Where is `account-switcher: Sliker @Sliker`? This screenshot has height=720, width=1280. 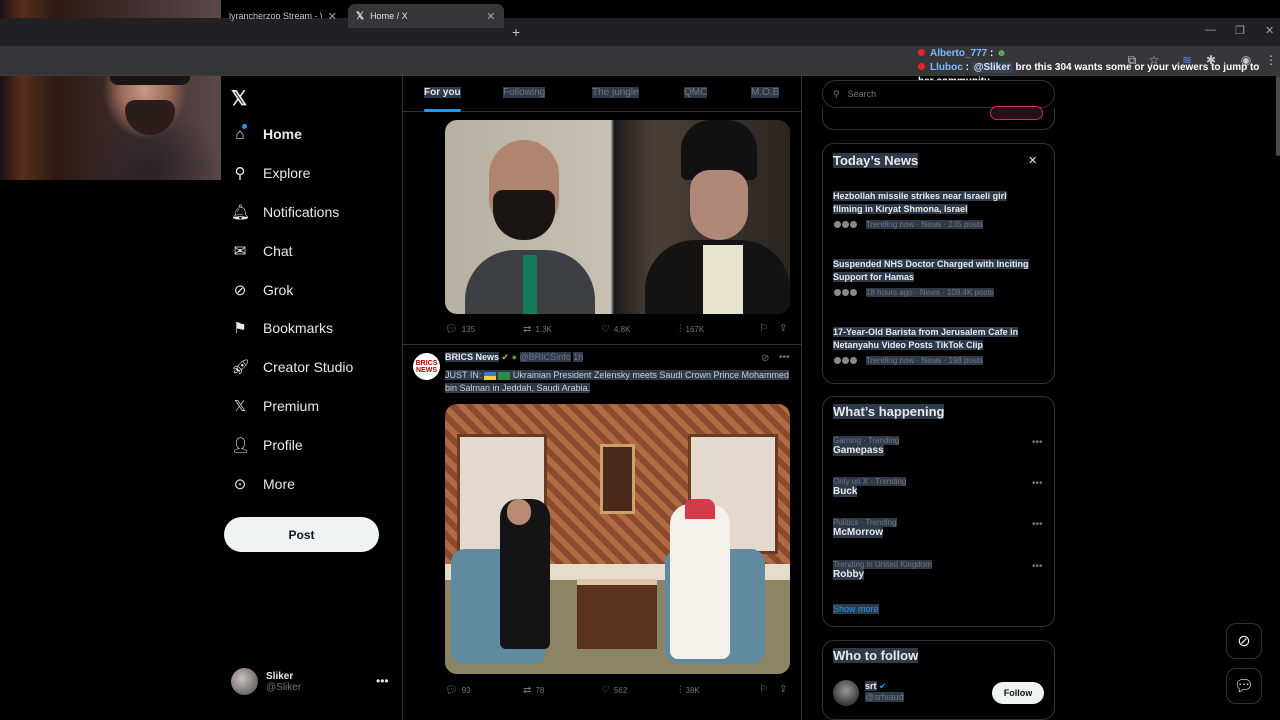
account-switcher: Sliker @Sliker is located at coordinates (266, 681).